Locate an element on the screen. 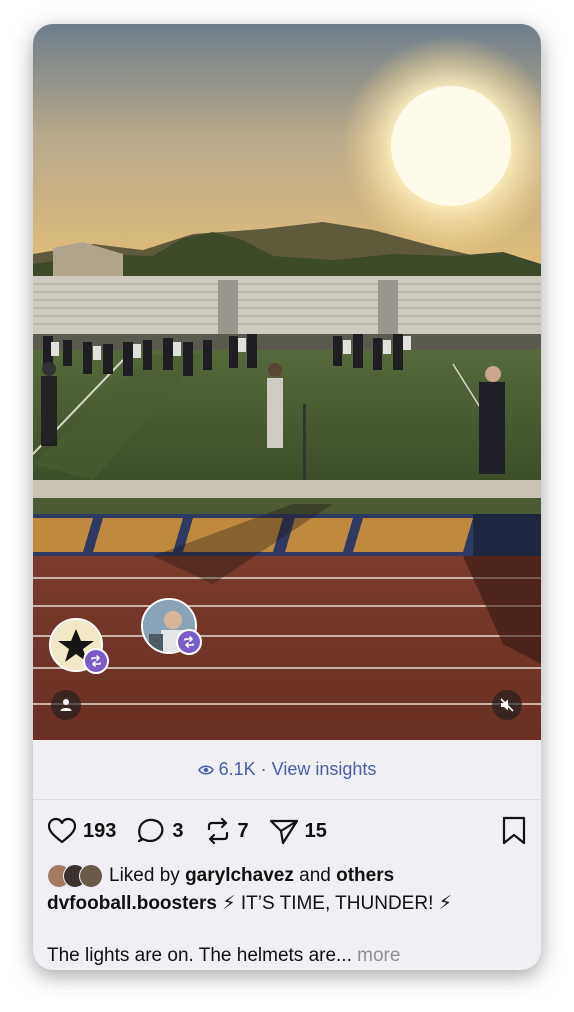  liked-by-and: and is located at coordinates (315, 875).